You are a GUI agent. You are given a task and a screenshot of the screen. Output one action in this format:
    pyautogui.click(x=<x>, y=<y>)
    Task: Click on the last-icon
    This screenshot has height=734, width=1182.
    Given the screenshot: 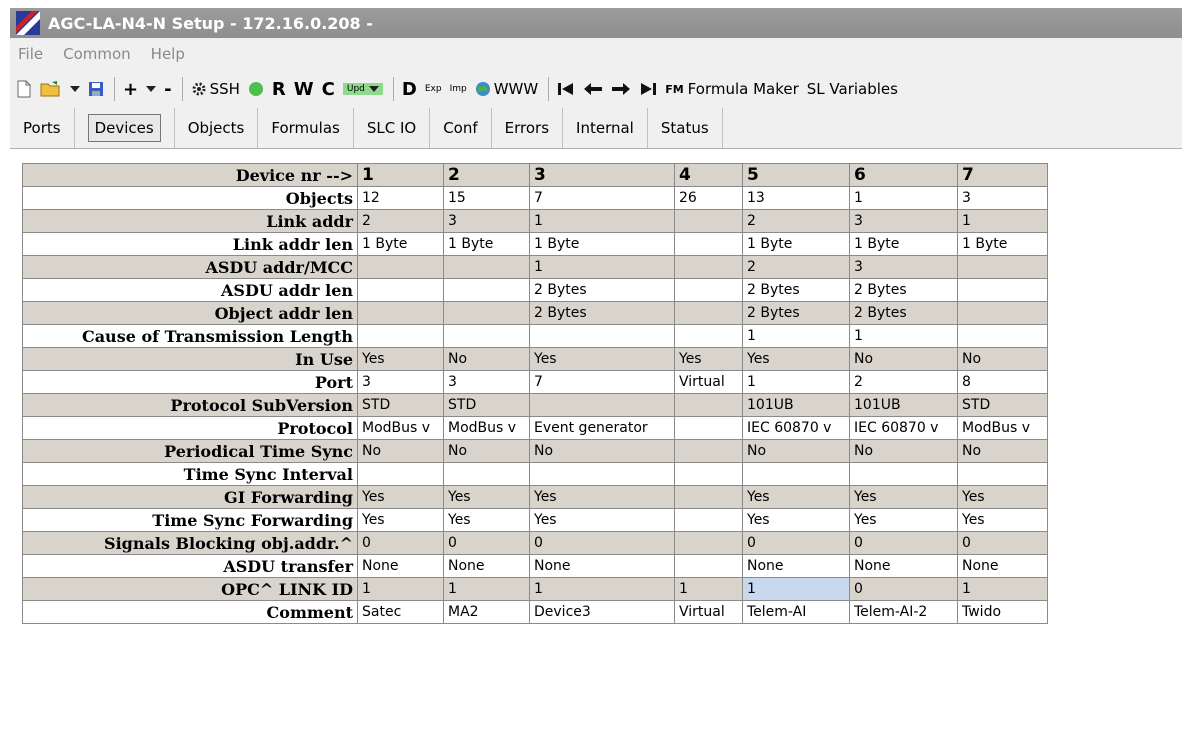 What is the action you would take?
    pyautogui.click(x=648, y=89)
    